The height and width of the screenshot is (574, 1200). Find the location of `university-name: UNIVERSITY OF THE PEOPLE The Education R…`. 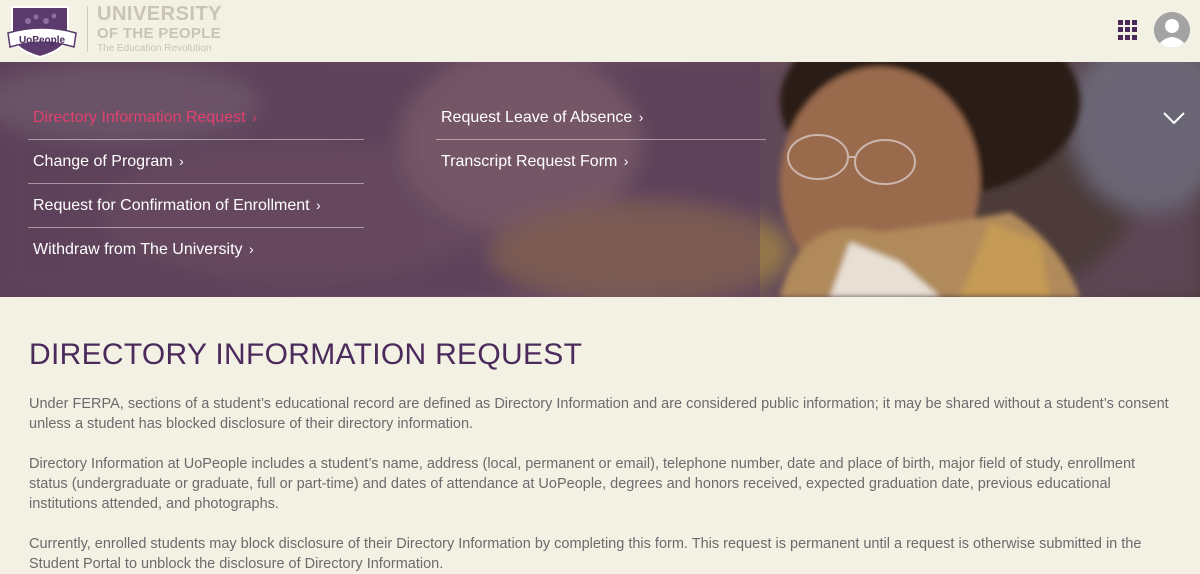

university-name: UNIVERSITY OF THE PEOPLE The Education R… is located at coordinates (159, 29).